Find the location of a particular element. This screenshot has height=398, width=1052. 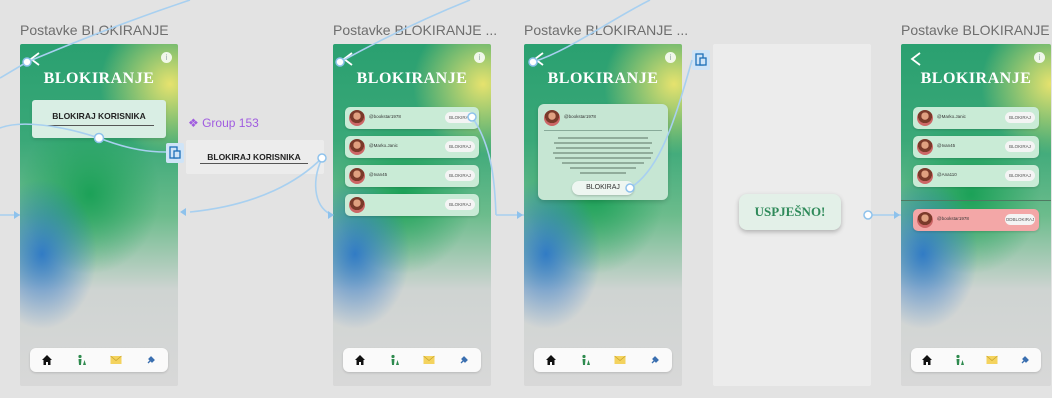

component-icon: ❖ is located at coordinates (195, 123).